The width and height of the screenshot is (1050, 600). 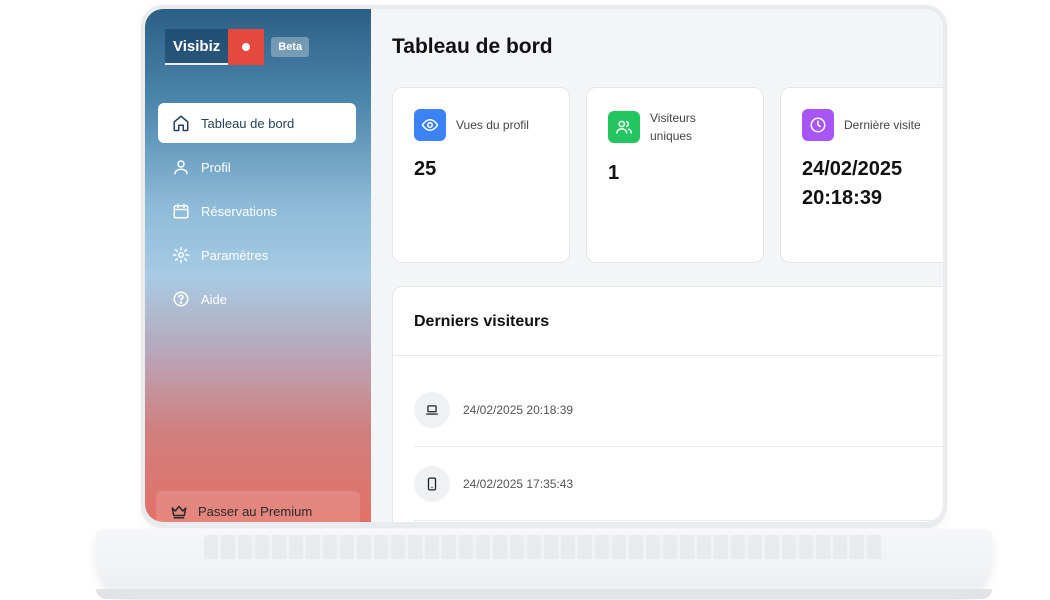 I want to click on help-icon, so click(x=181, y=299).